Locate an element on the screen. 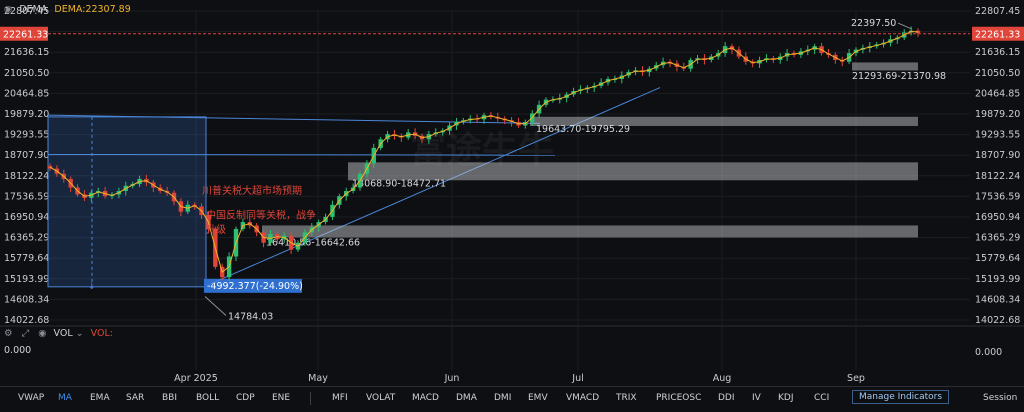 This screenshot has width=1024, height=412. volume-legend: ⚙ ⤢ ◉ VOL ⌄ VOL: 0.000 is located at coordinates (58, 342).